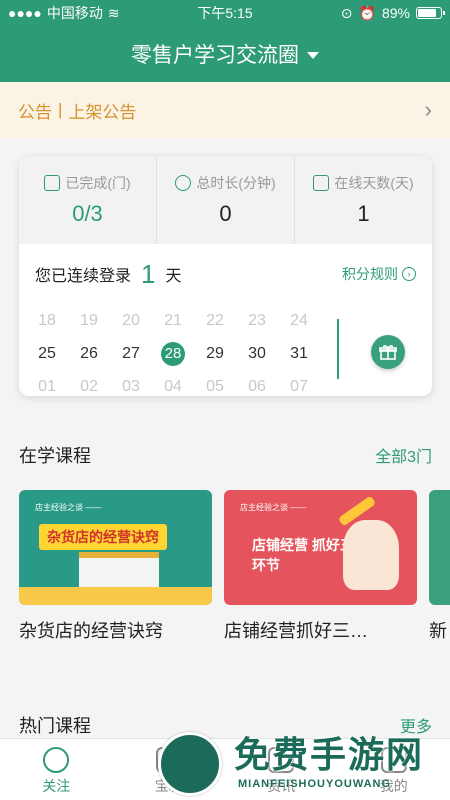 Image resolution: width=450 pixels, height=800 pixels. Describe the element at coordinates (393, 760) in the screenshot. I see `profile-icon` at that location.